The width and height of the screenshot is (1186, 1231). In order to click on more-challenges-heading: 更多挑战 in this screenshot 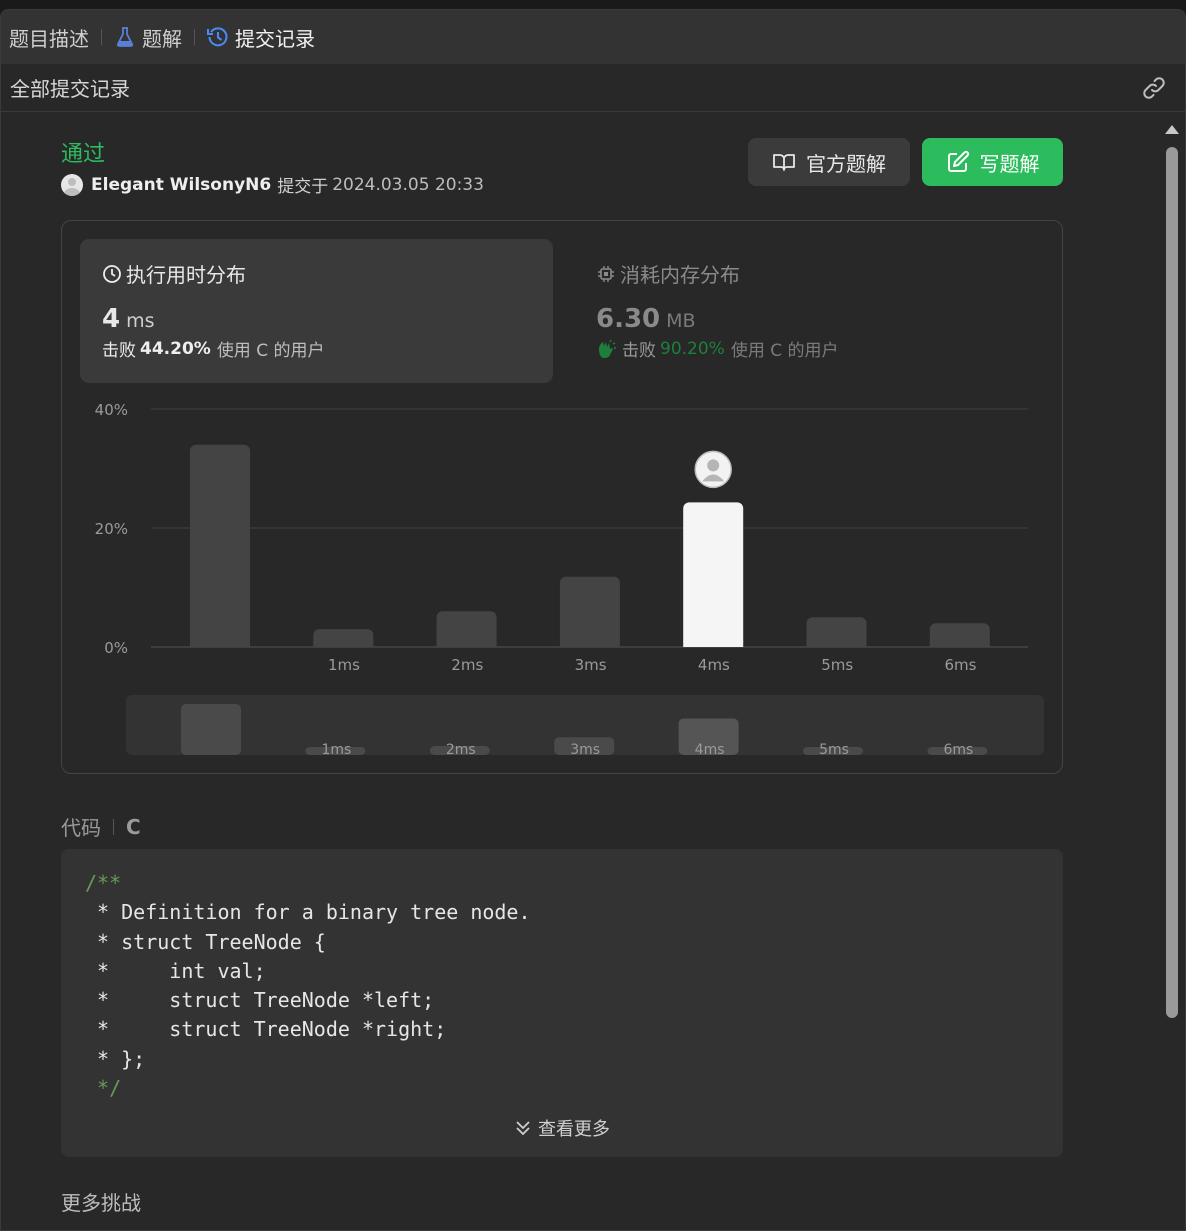, I will do `click(101, 1203)`.